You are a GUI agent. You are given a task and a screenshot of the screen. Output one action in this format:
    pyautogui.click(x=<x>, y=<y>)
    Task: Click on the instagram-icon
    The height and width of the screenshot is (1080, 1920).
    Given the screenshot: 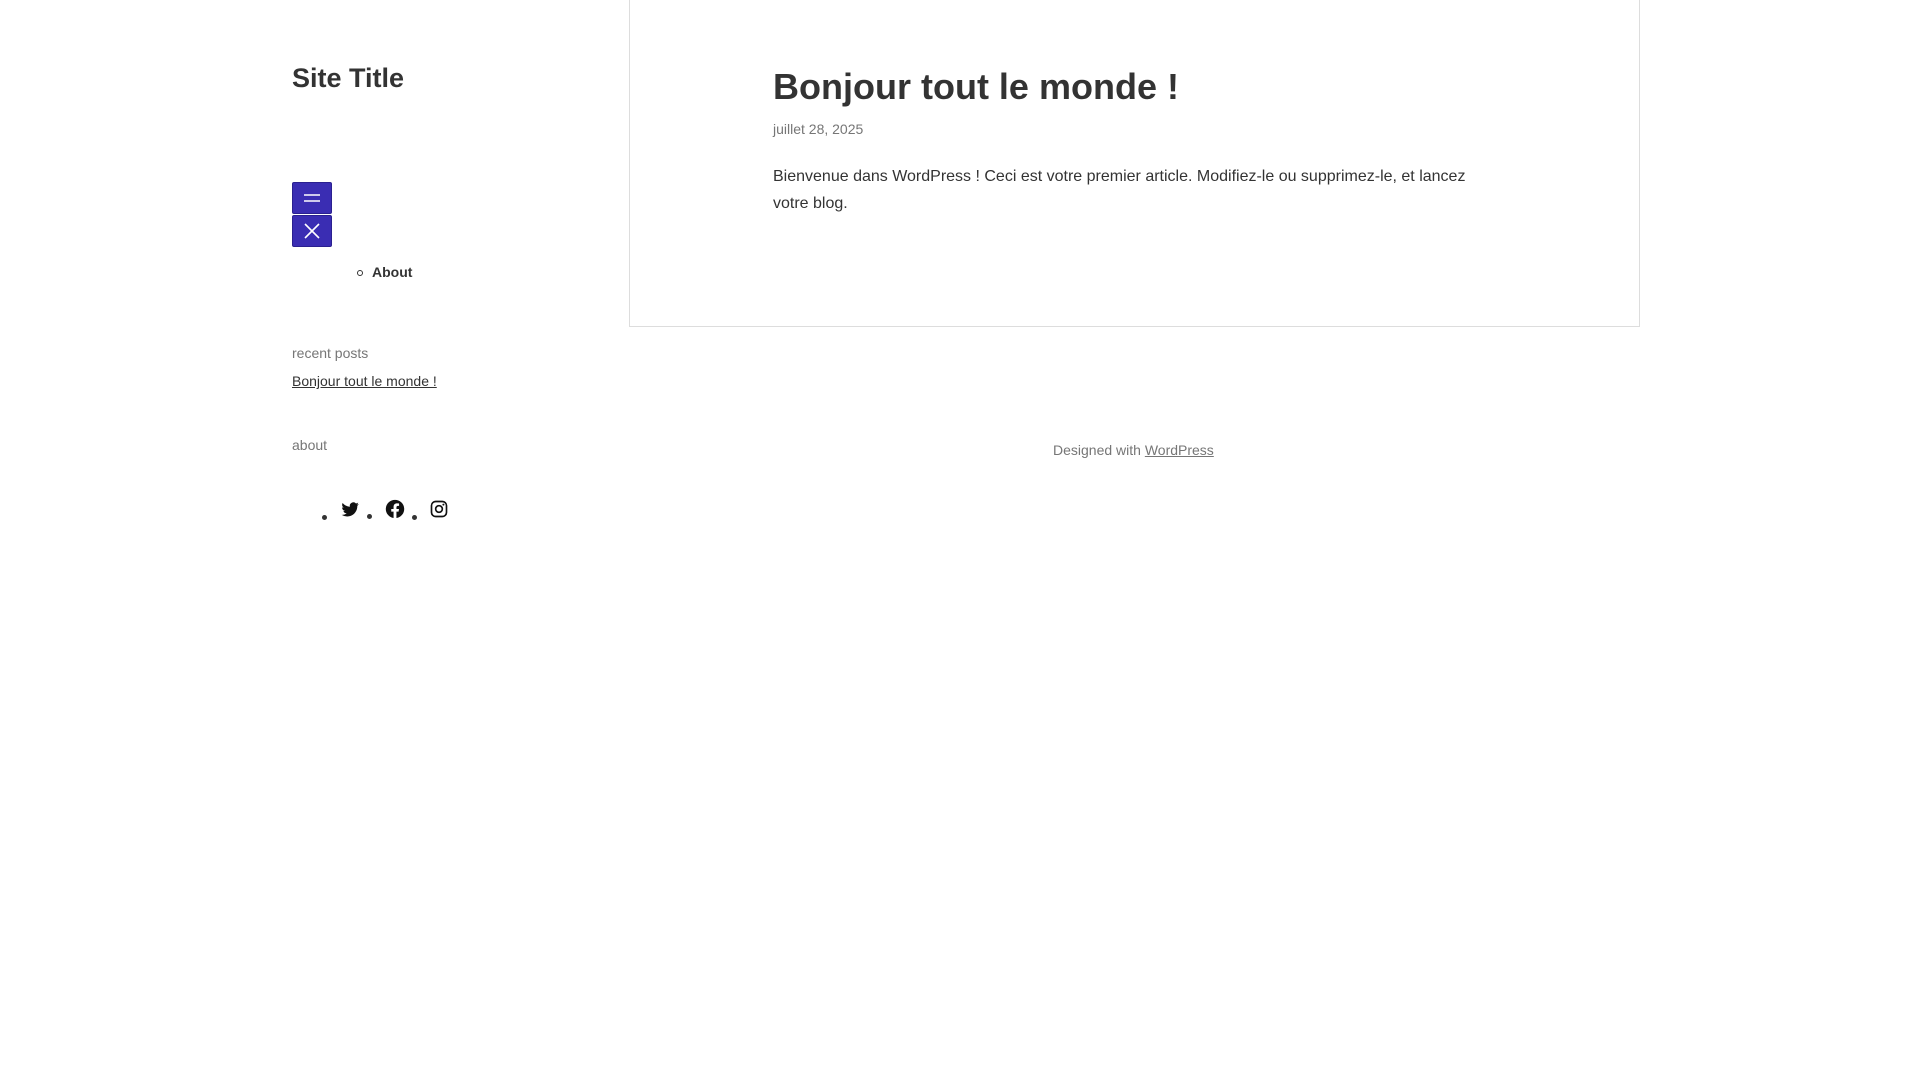 What is the action you would take?
    pyautogui.click(x=439, y=509)
    